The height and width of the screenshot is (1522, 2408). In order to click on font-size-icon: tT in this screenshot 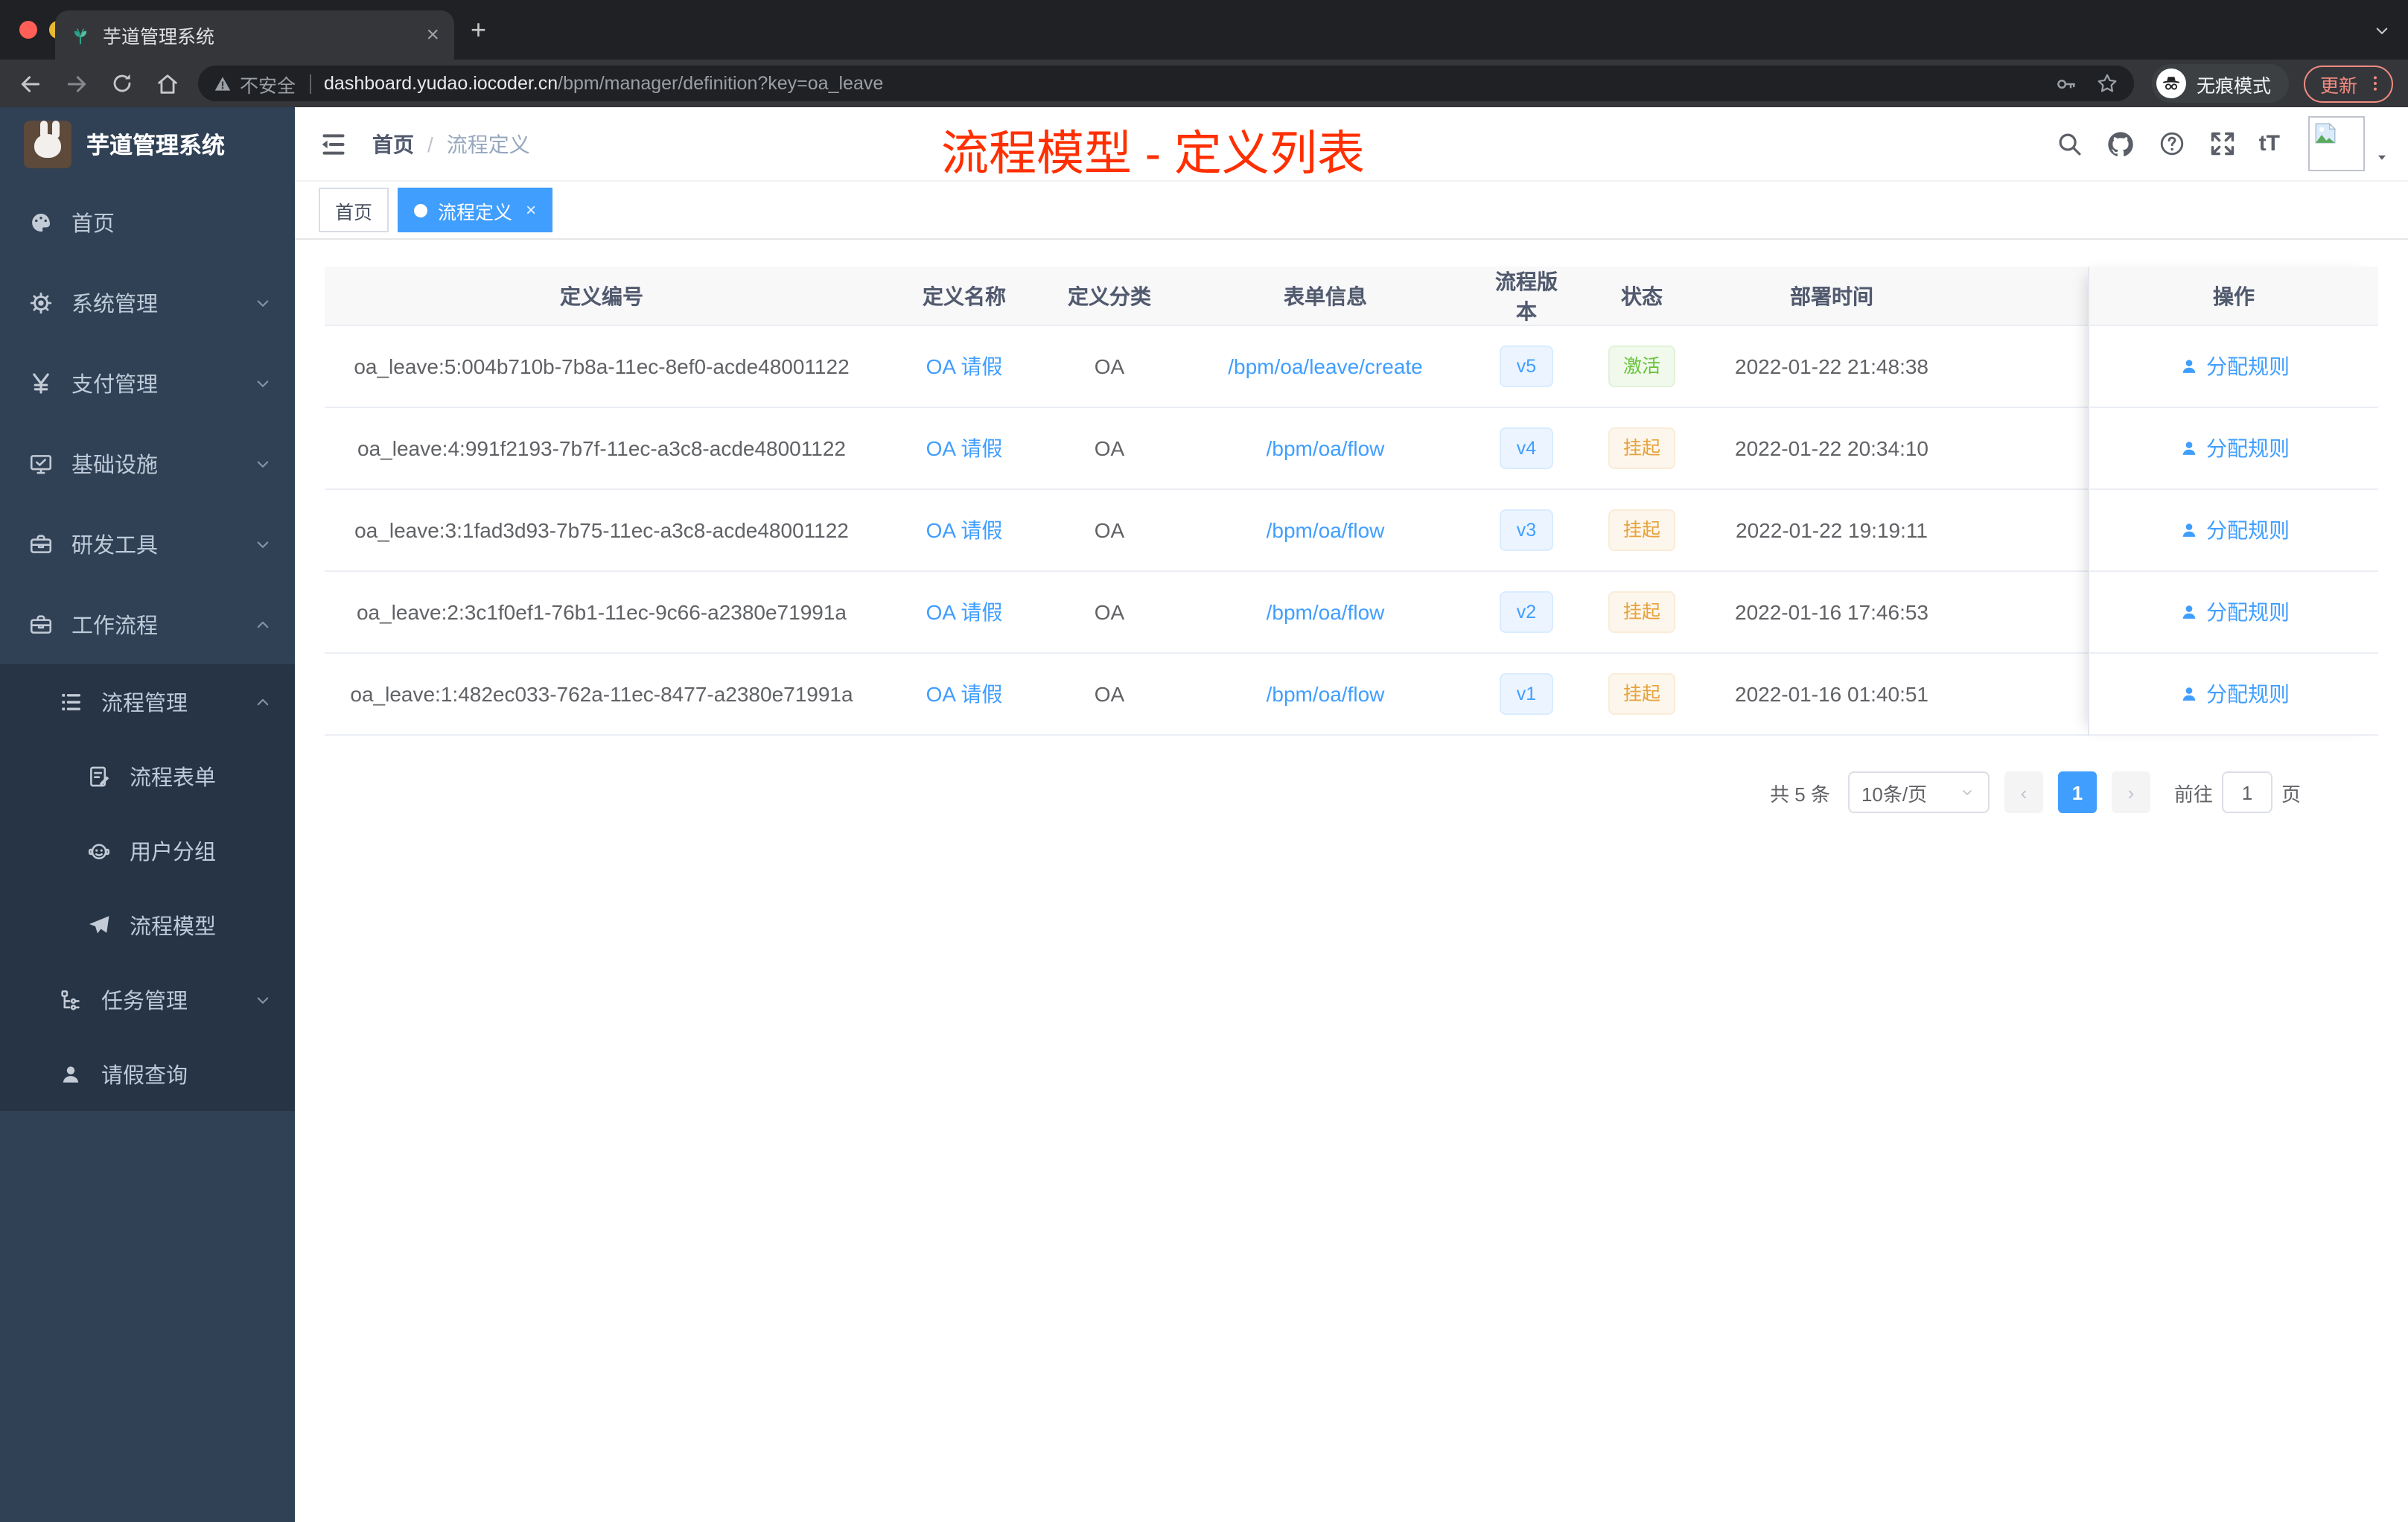, I will do `click(2269, 143)`.